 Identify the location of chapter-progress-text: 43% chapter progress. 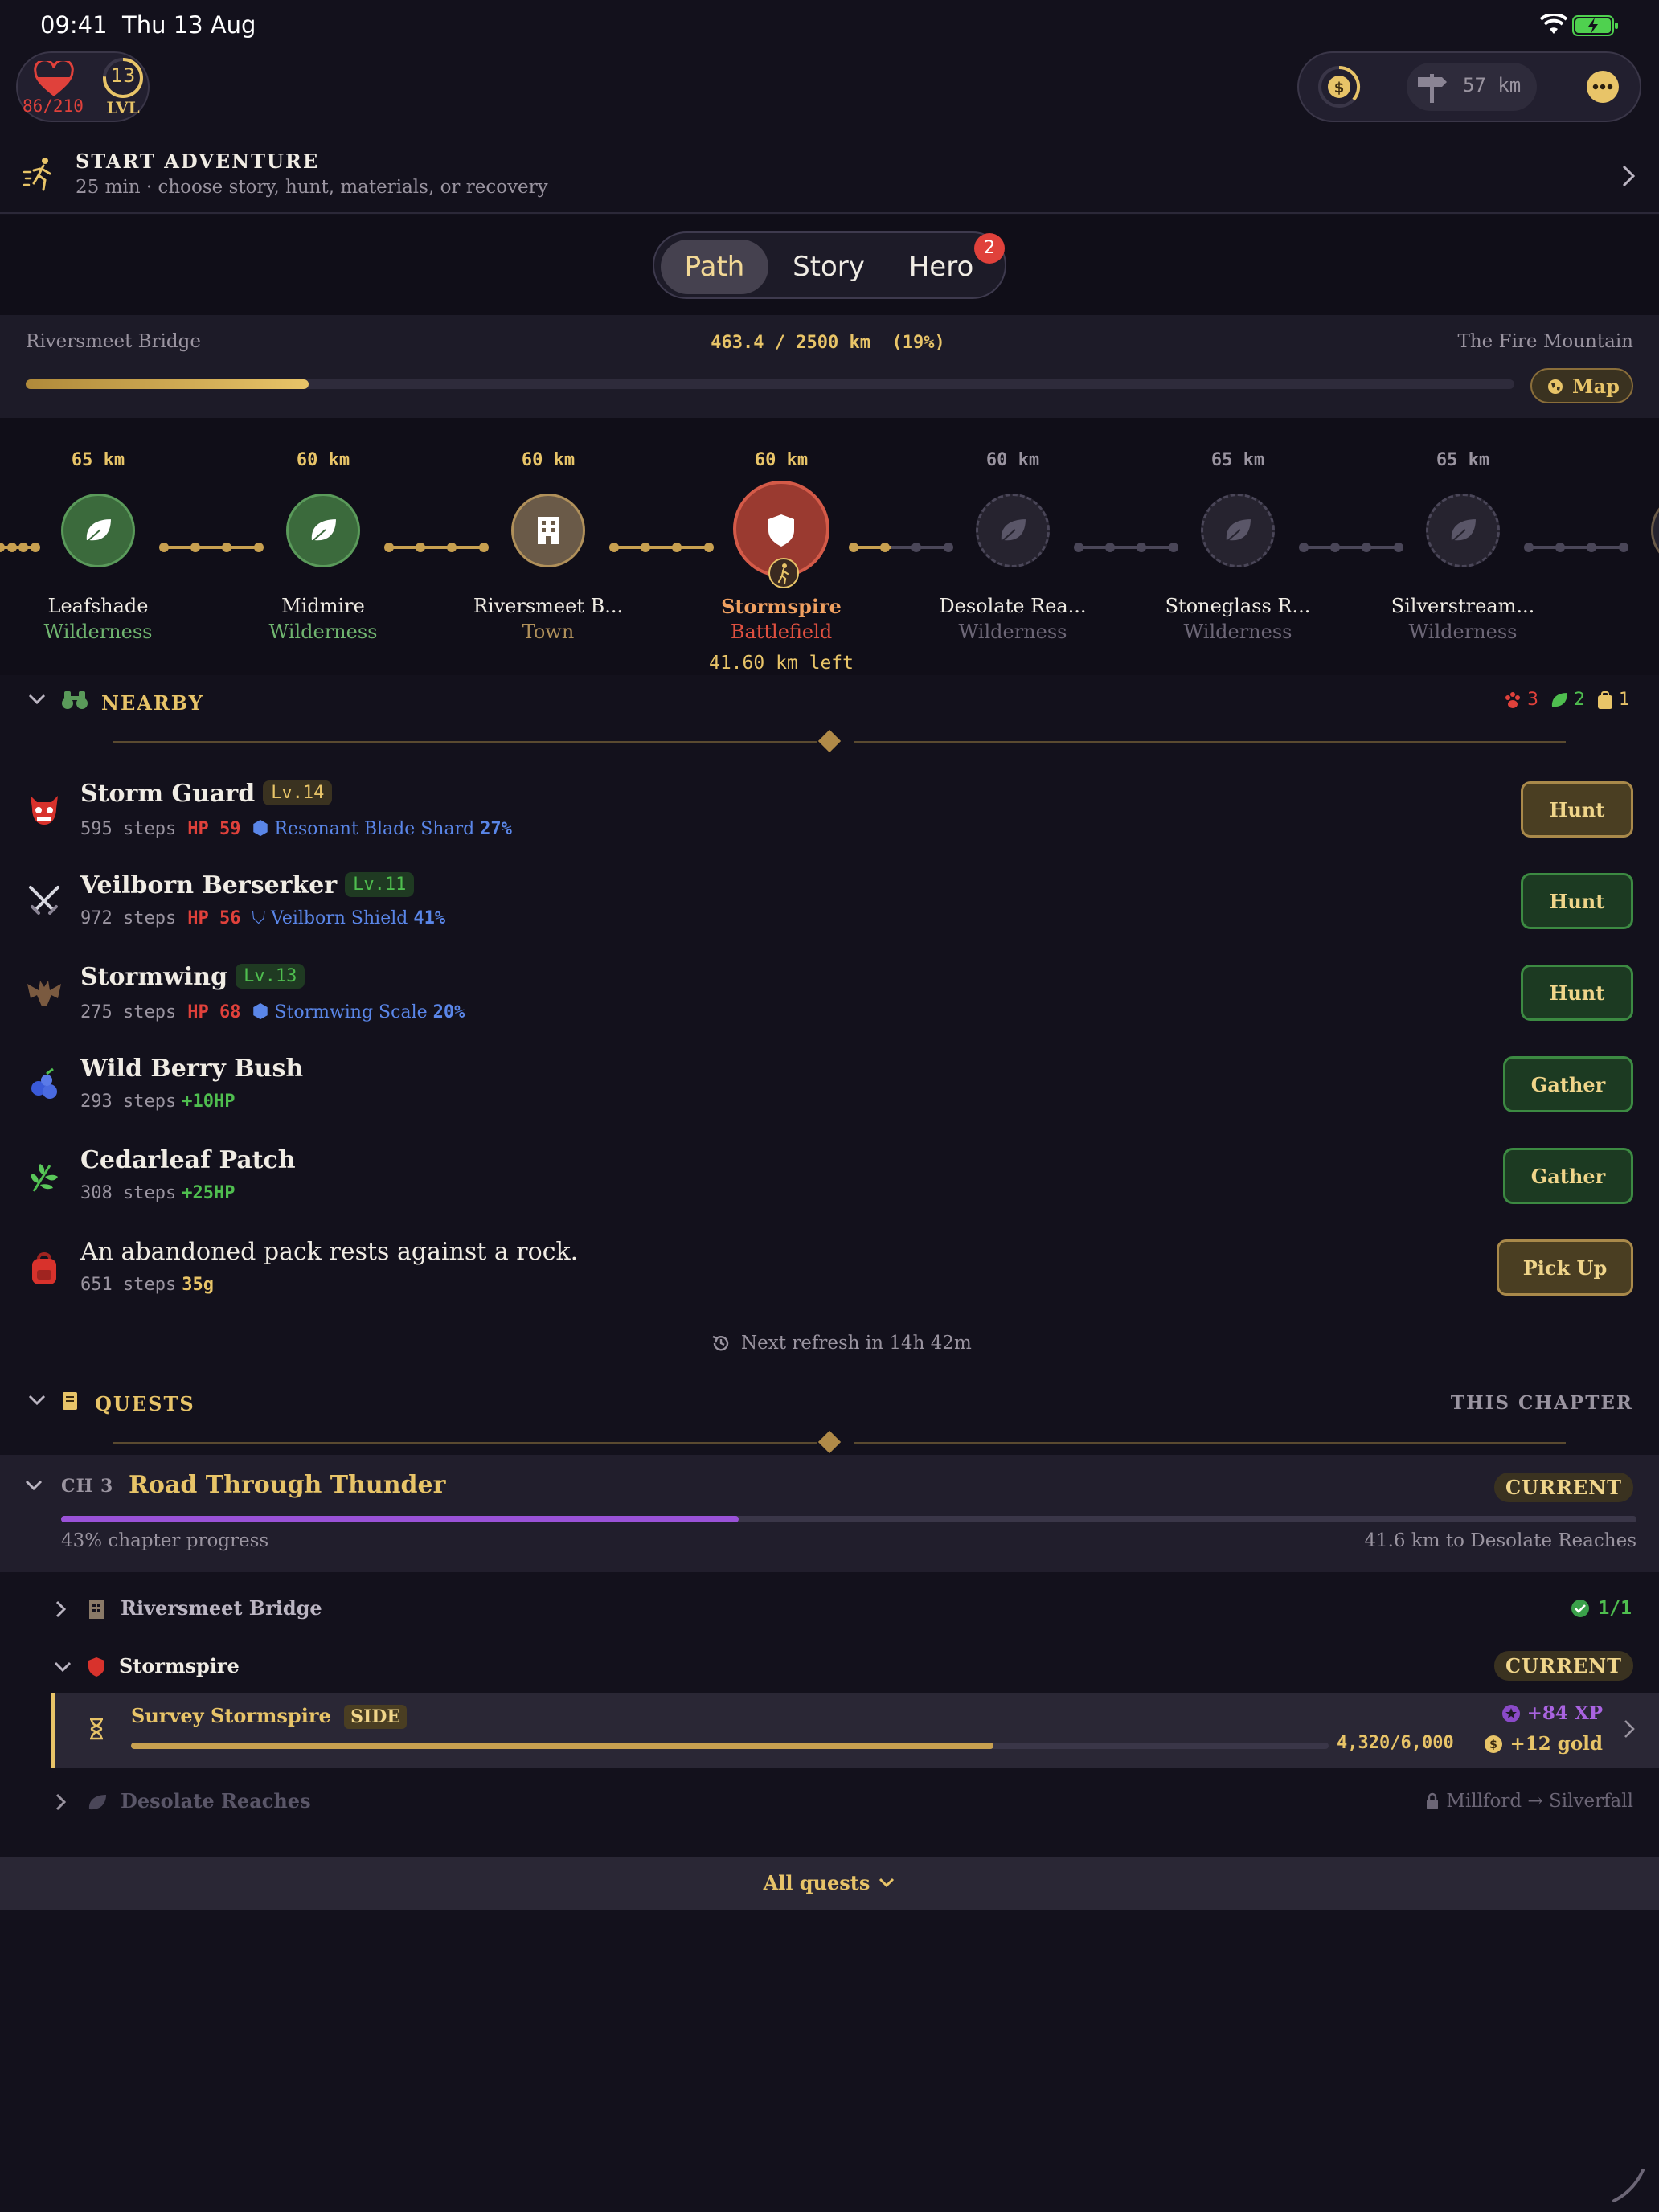
(165, 1540).